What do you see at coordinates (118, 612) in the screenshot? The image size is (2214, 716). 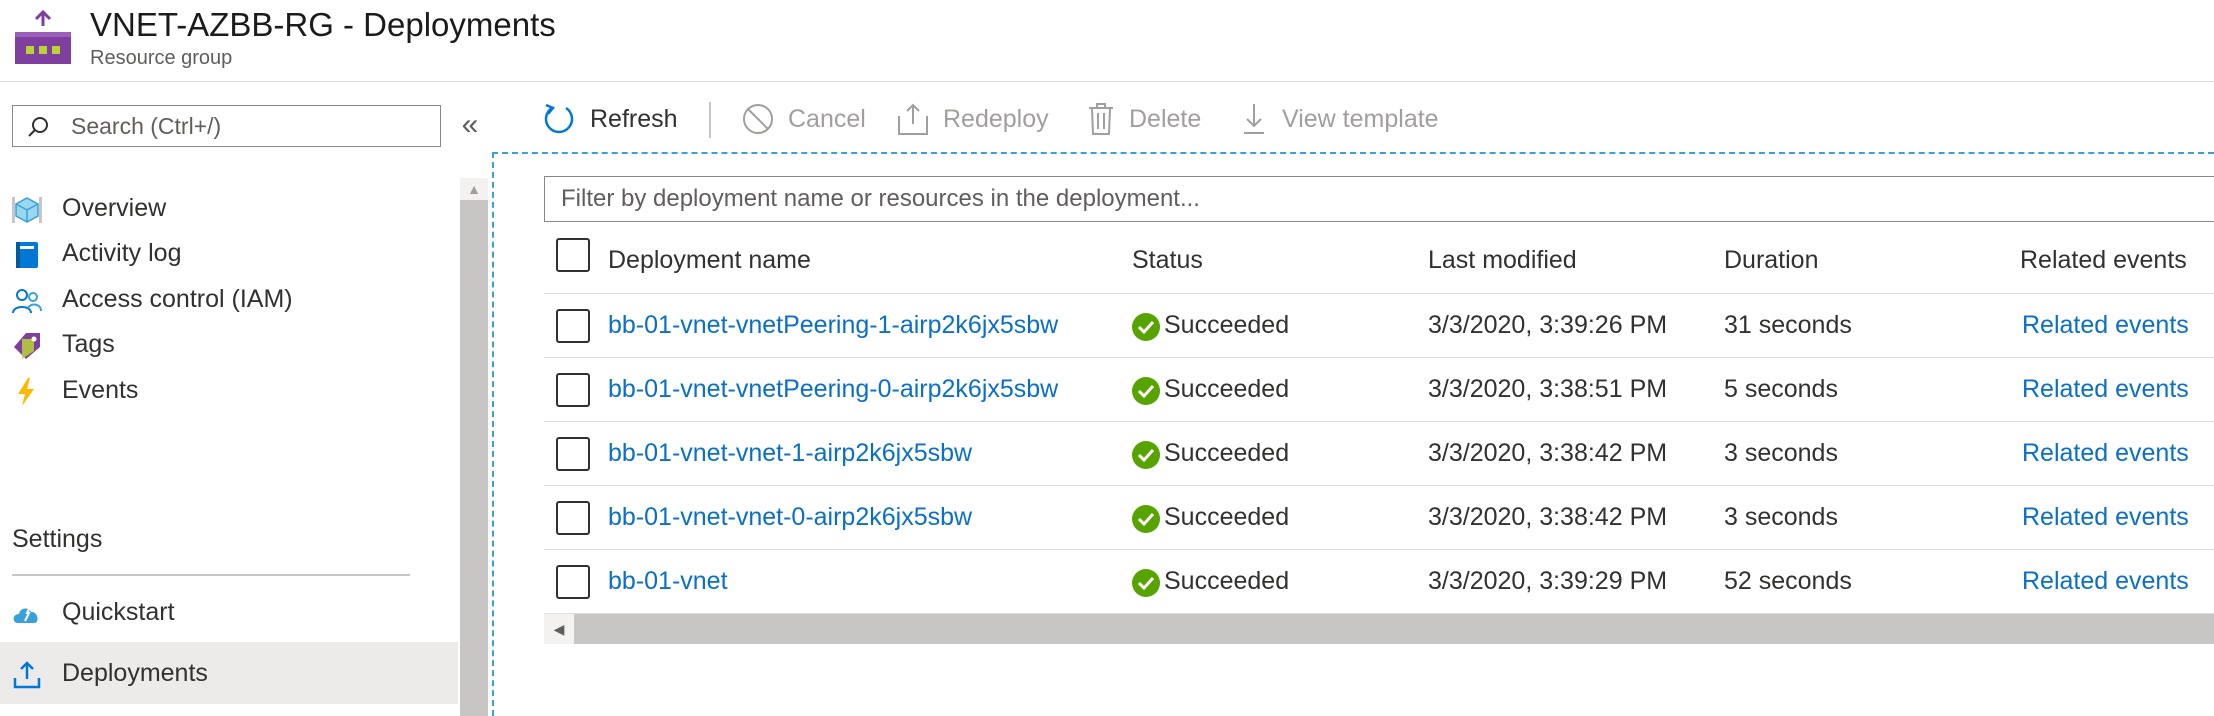 I see `nav-label: Quickstart` at bounding box center [118, 612].